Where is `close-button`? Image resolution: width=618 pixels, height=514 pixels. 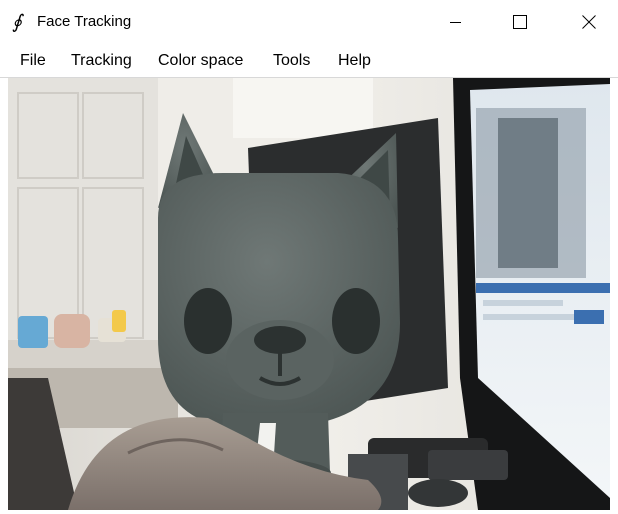
close-button is located at coordinates (589, 21).